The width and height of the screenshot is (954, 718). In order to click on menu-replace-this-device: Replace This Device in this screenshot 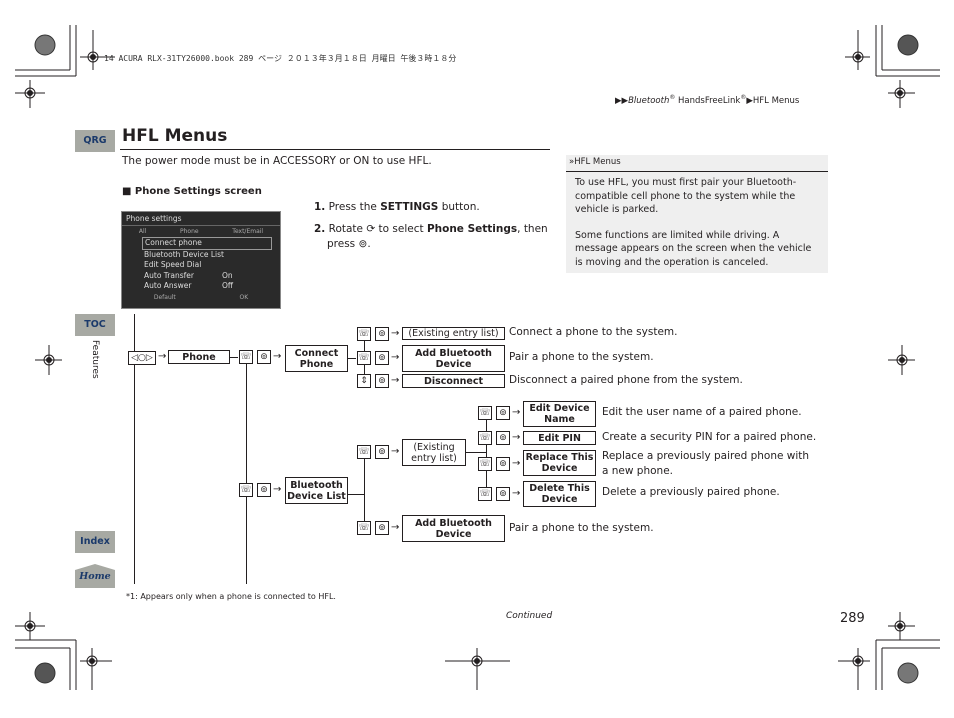, I will do `click(559, 463)`.